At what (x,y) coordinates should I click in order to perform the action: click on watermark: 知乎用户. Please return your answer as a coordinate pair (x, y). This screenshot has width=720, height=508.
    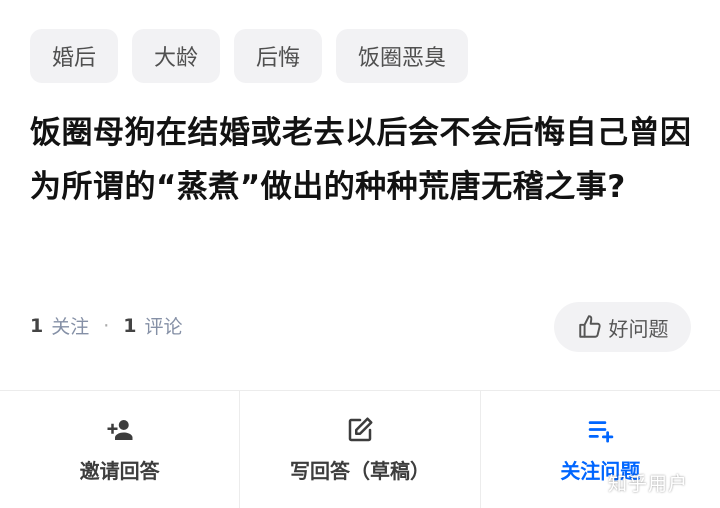
    Looking at the image, I should click on (648, 484).